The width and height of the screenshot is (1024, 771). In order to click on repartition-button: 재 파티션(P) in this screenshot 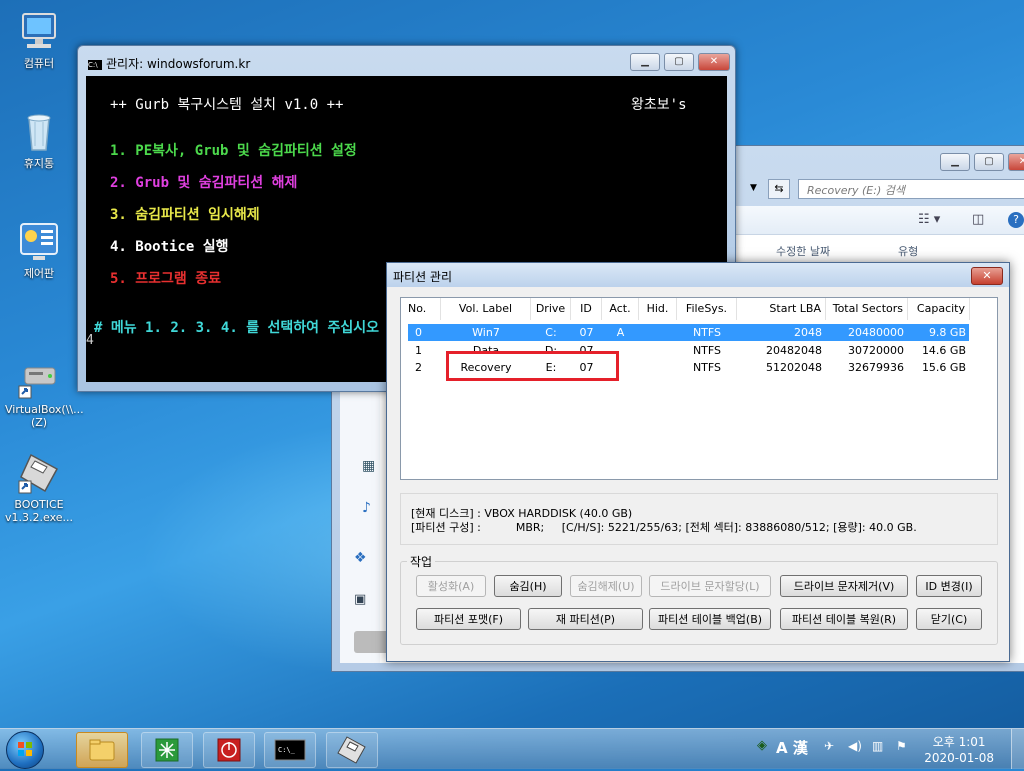, I will do `click(585, 619)`.